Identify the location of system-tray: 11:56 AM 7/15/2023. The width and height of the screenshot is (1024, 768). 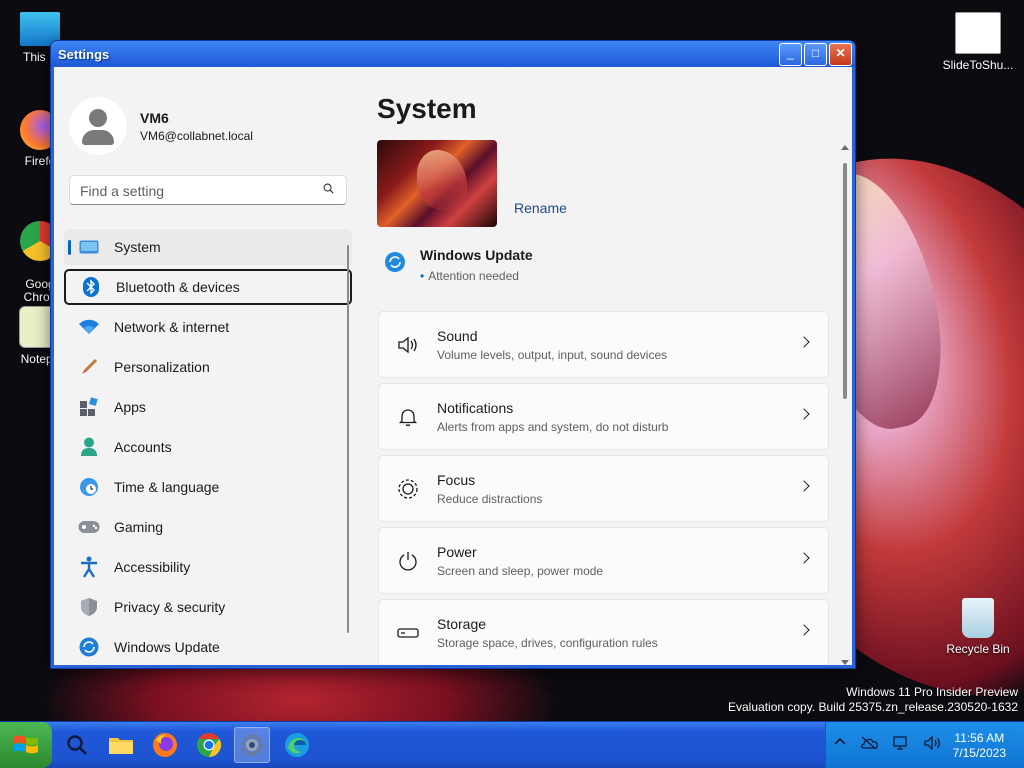
(924, 745).